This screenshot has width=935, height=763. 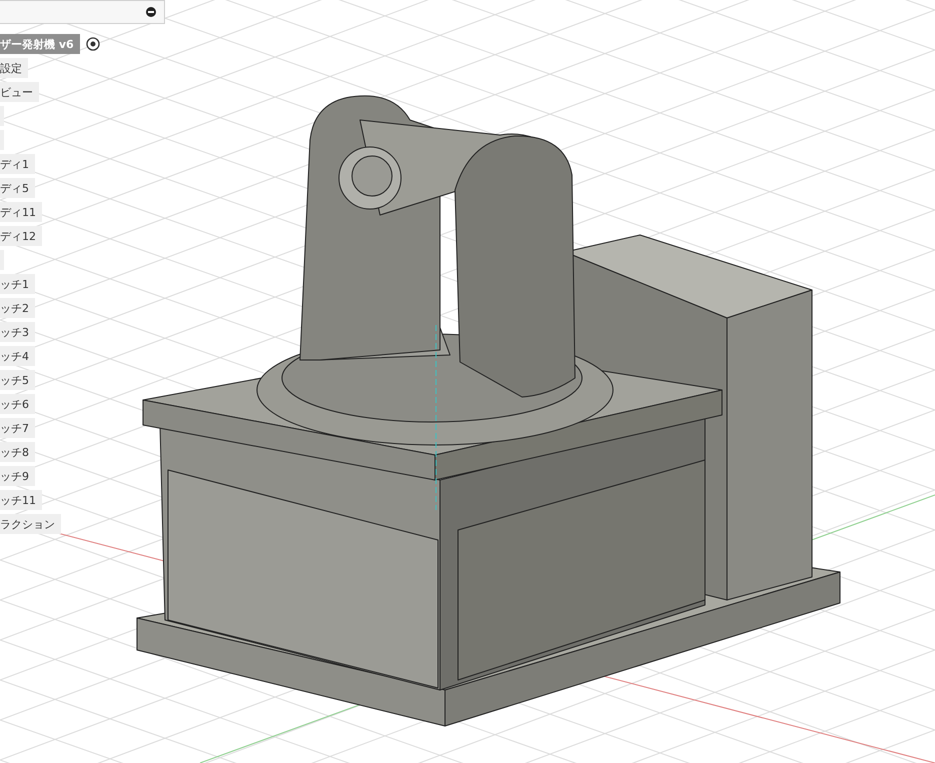 I want to click on tree-item: ラクション, so click(x=30, y=524).